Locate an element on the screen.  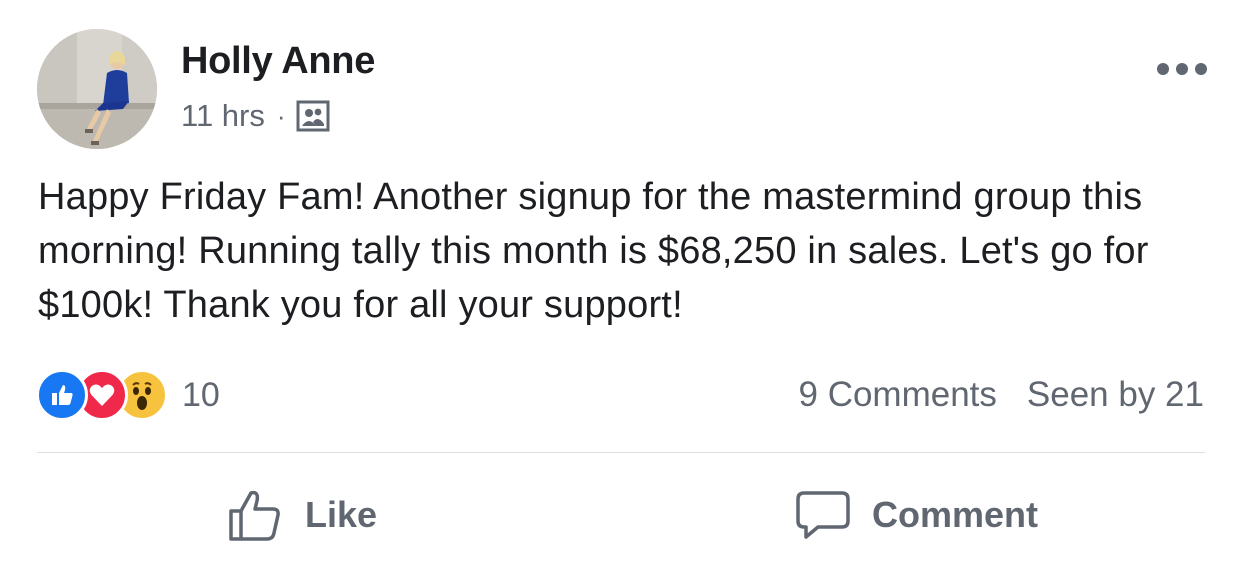
comments-count: 9 Comments is located at coordinates (898, 395).